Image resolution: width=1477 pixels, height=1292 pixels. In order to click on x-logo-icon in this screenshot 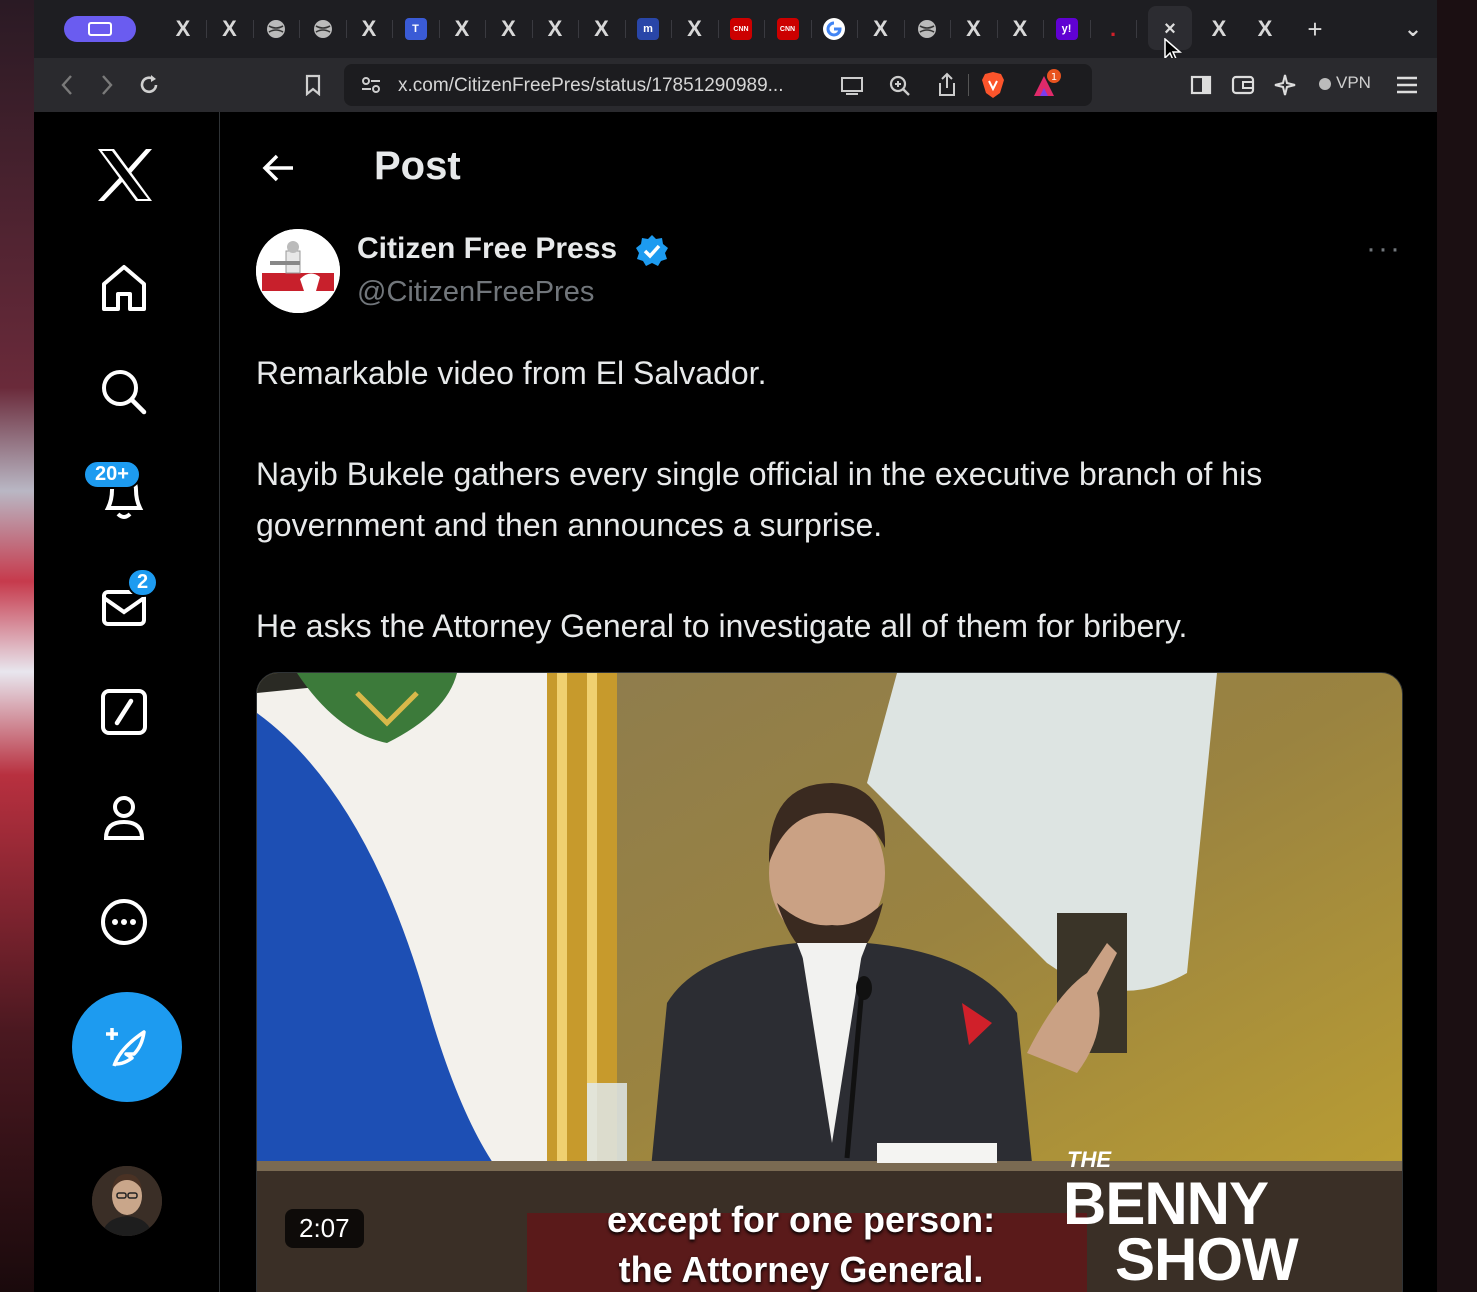, I will do `click(125, 175)`.